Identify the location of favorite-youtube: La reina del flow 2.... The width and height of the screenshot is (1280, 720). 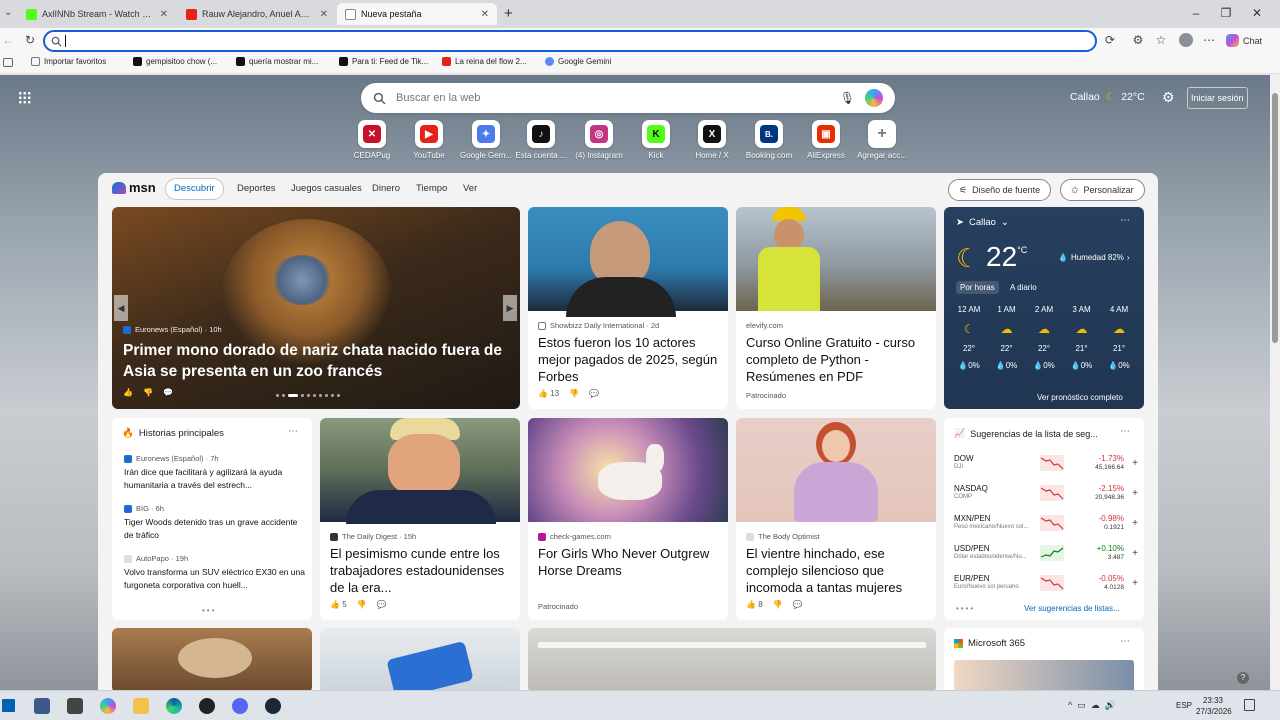
(484, 61).